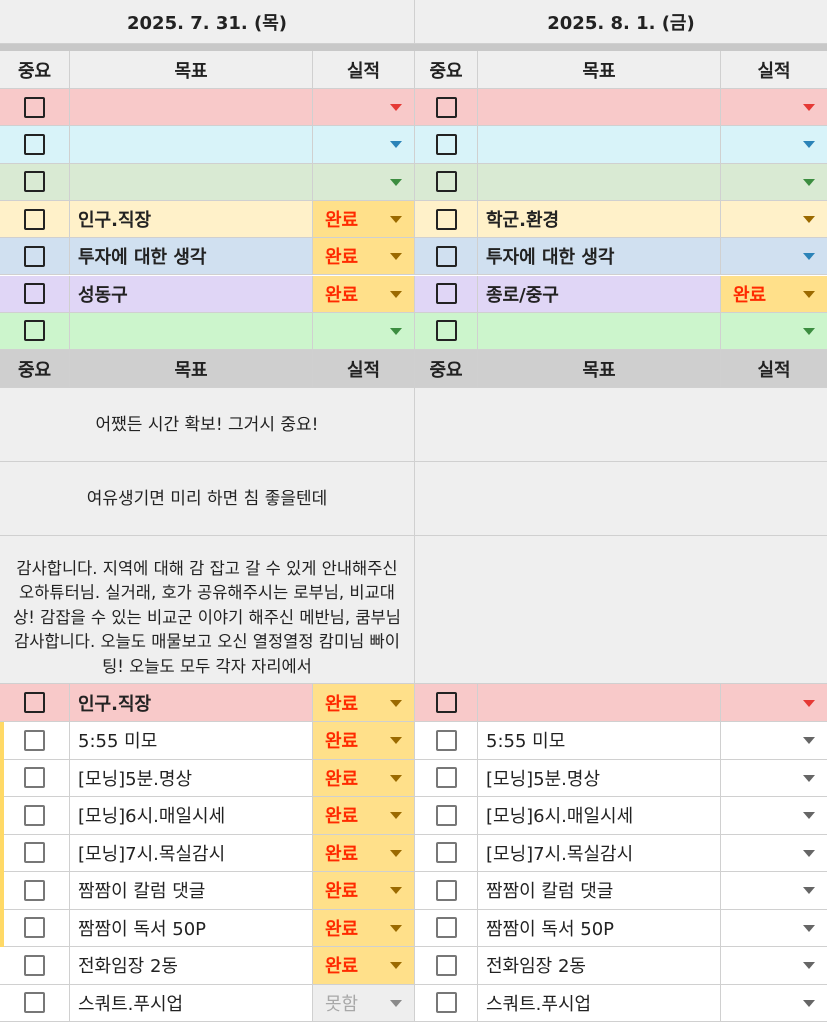 This screenshot has width=827, height=1023. I want to click on goal-cell: 성동구, so click(191, 294).